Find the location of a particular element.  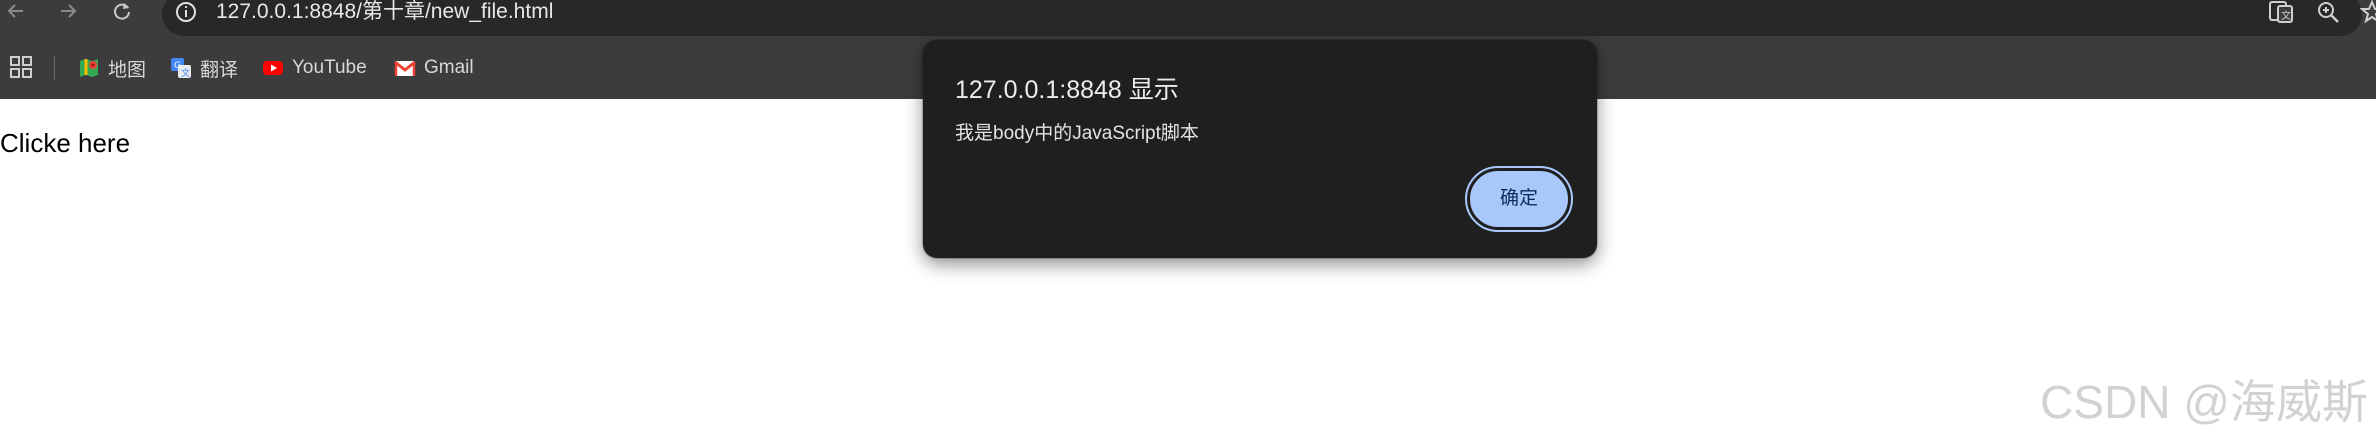

zoom-icon is located at coordinates (2329, 12).